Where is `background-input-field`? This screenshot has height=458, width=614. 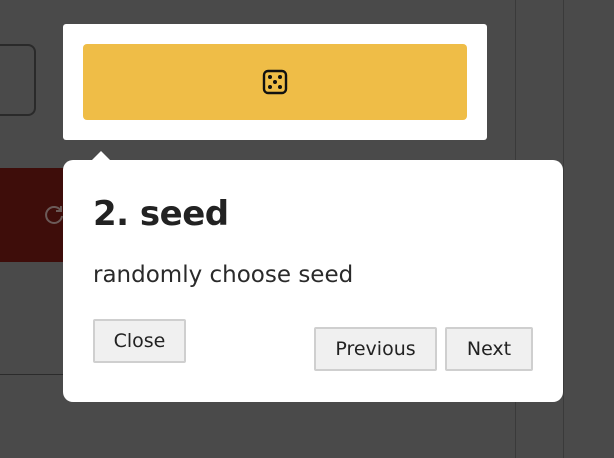
background-input-field is located at coordinates (18, 80).